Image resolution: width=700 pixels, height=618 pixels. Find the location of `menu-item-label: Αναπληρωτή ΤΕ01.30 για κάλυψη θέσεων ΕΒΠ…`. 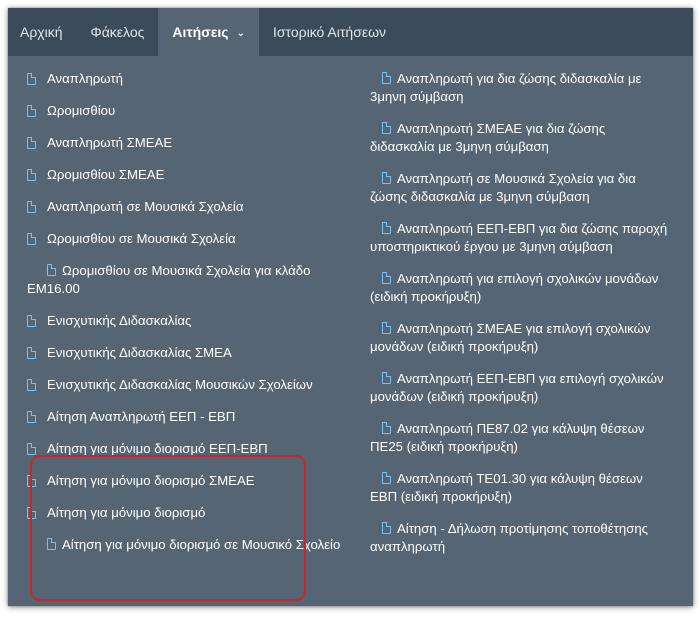

menu-item-label: Αναπληρωτή ΤΕ01.30 για κάλυψη θέσεων ΕΒΠ… is located at coordinates (506, 487).